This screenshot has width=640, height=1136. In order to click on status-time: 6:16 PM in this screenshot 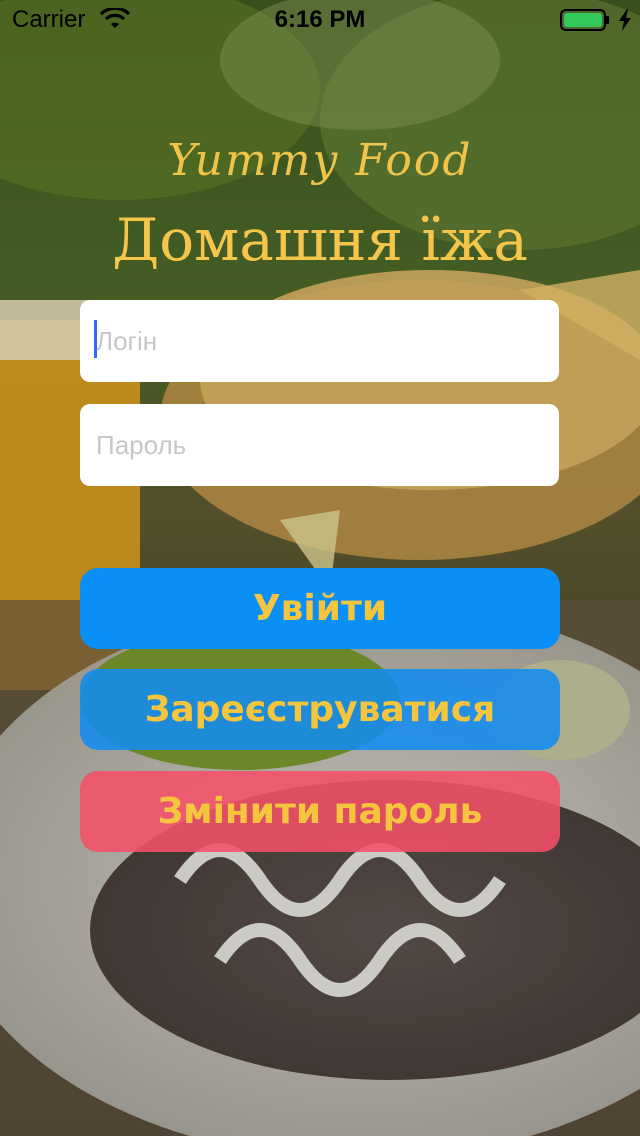, I will do `click(320, 19)`.